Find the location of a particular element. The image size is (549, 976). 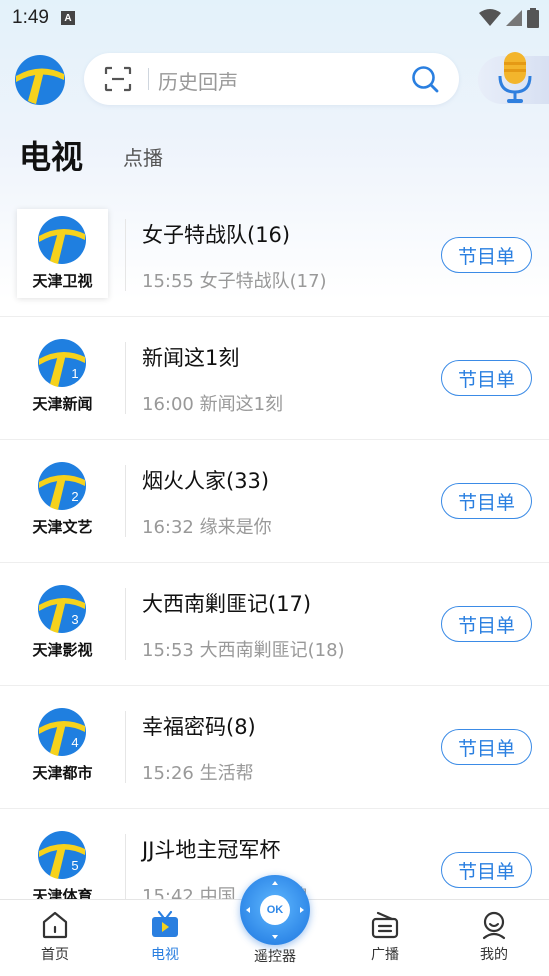

microphone-icon is located at coordinates (515, 77).